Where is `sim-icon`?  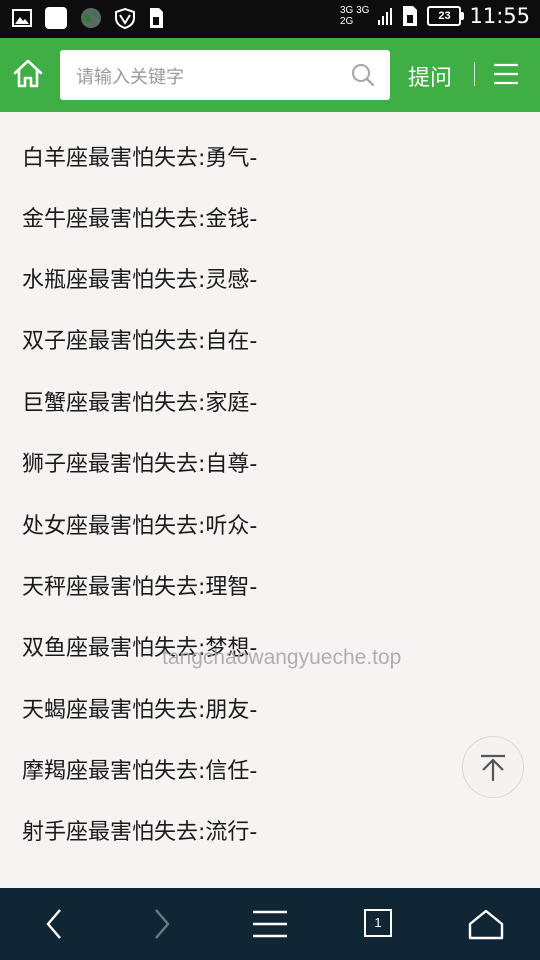
sim-icon is located at coordinates (156, 18).